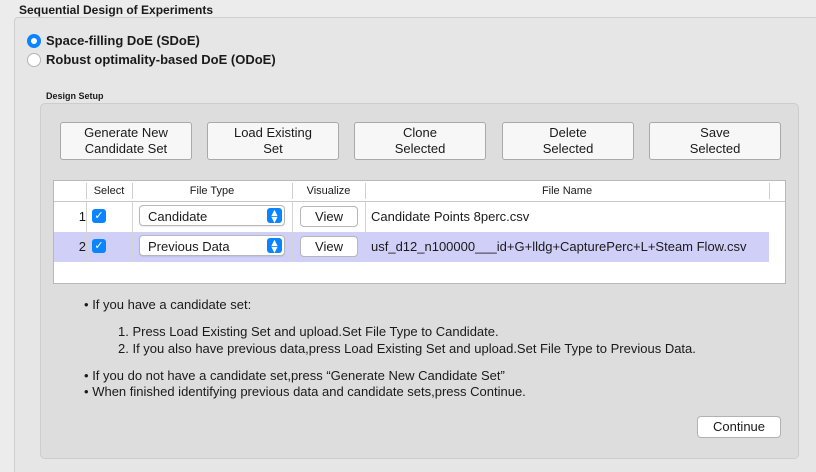 This screenshot has height=472, width=816. What do you see at coordinates (75, 96) in the screenshot?
I see `design-setup-title: Design Setup` at bounding box center [75, 96].